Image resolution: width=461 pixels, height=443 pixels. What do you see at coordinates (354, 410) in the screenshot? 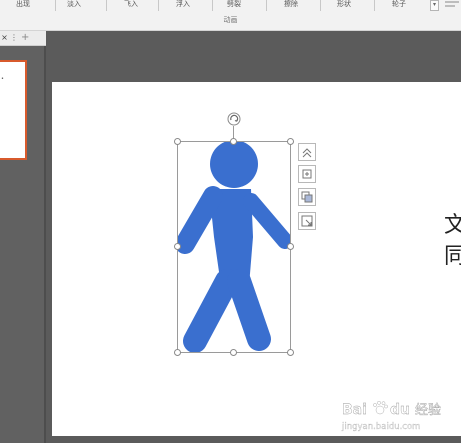
I see `watermark-brand: Bai` at bounding box center [354, 410].